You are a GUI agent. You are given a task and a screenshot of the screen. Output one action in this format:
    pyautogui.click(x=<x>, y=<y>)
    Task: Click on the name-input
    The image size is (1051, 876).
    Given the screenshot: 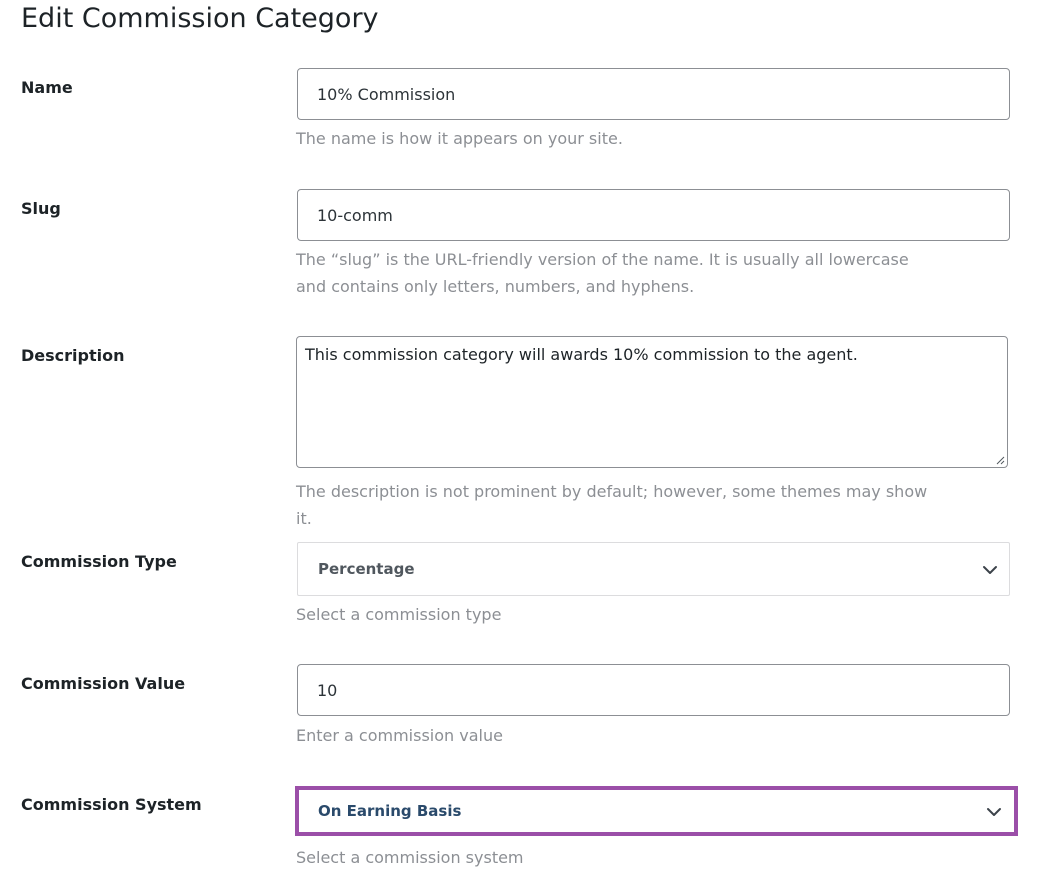 What is the action you would take?
    pyautogui.click(x=653, y=94)
    